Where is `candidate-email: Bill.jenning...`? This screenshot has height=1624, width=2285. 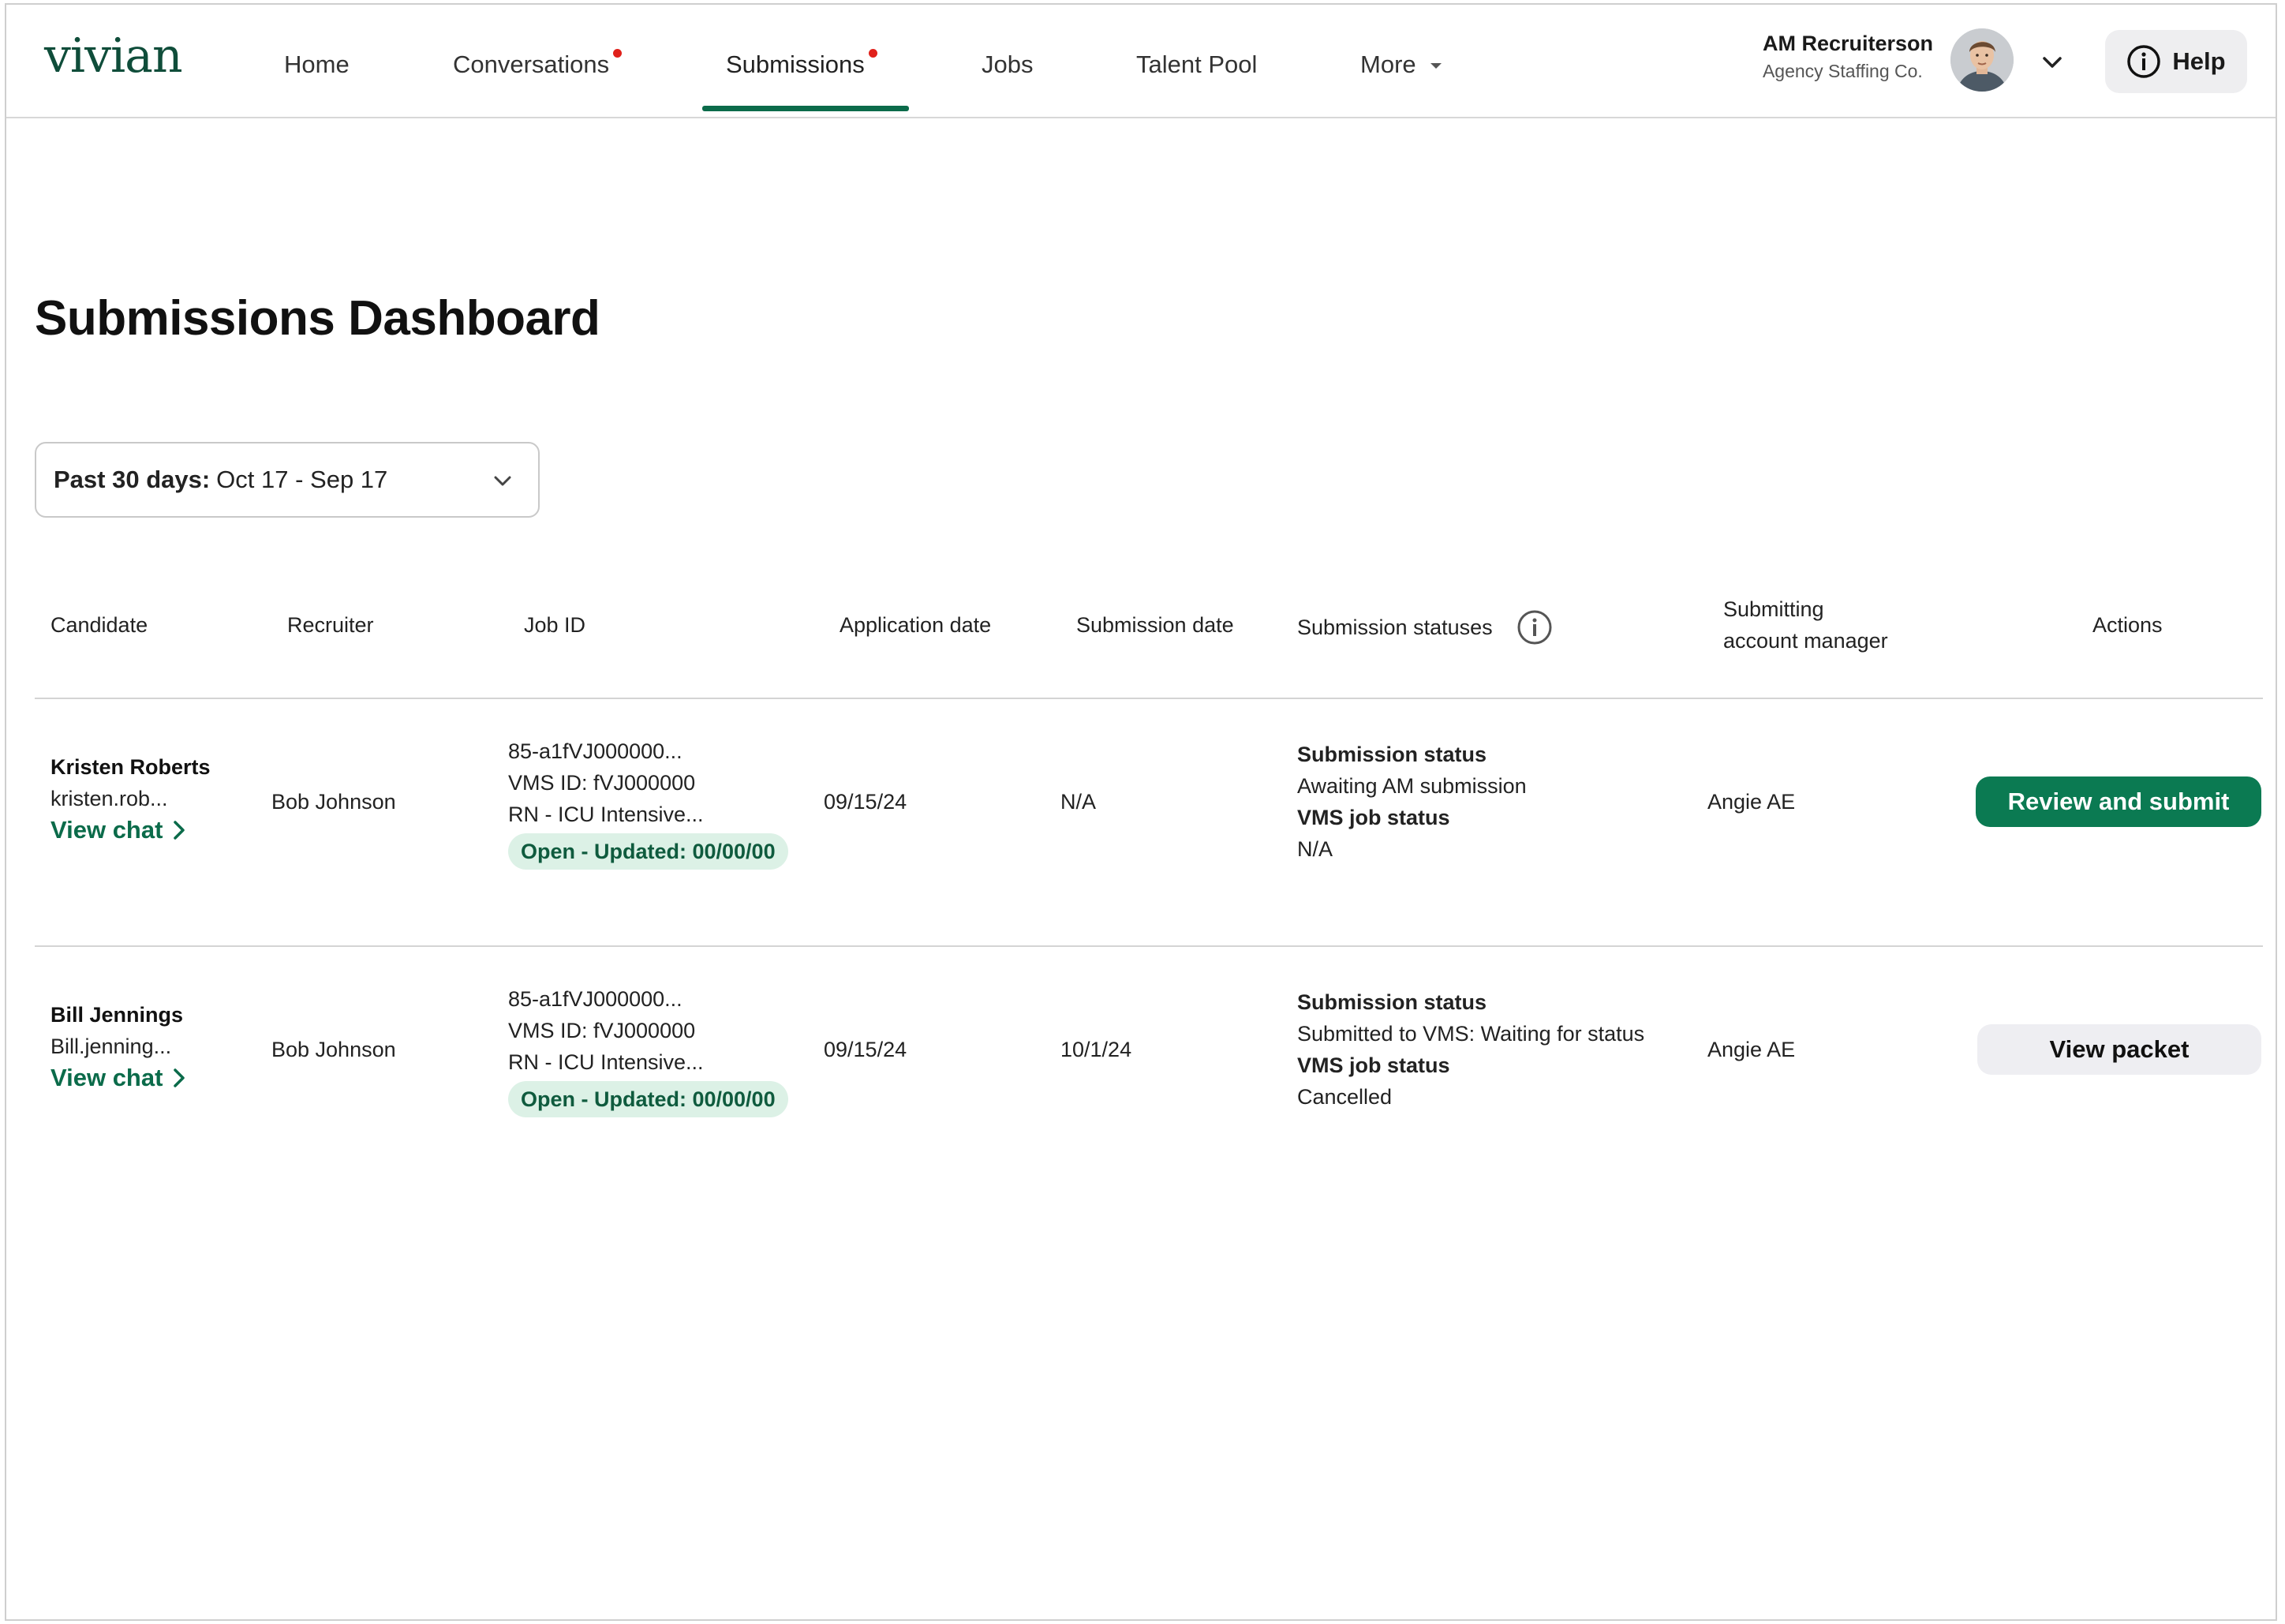
candidate-email: Bill.jenning... is located at coordinates (111, 1046).